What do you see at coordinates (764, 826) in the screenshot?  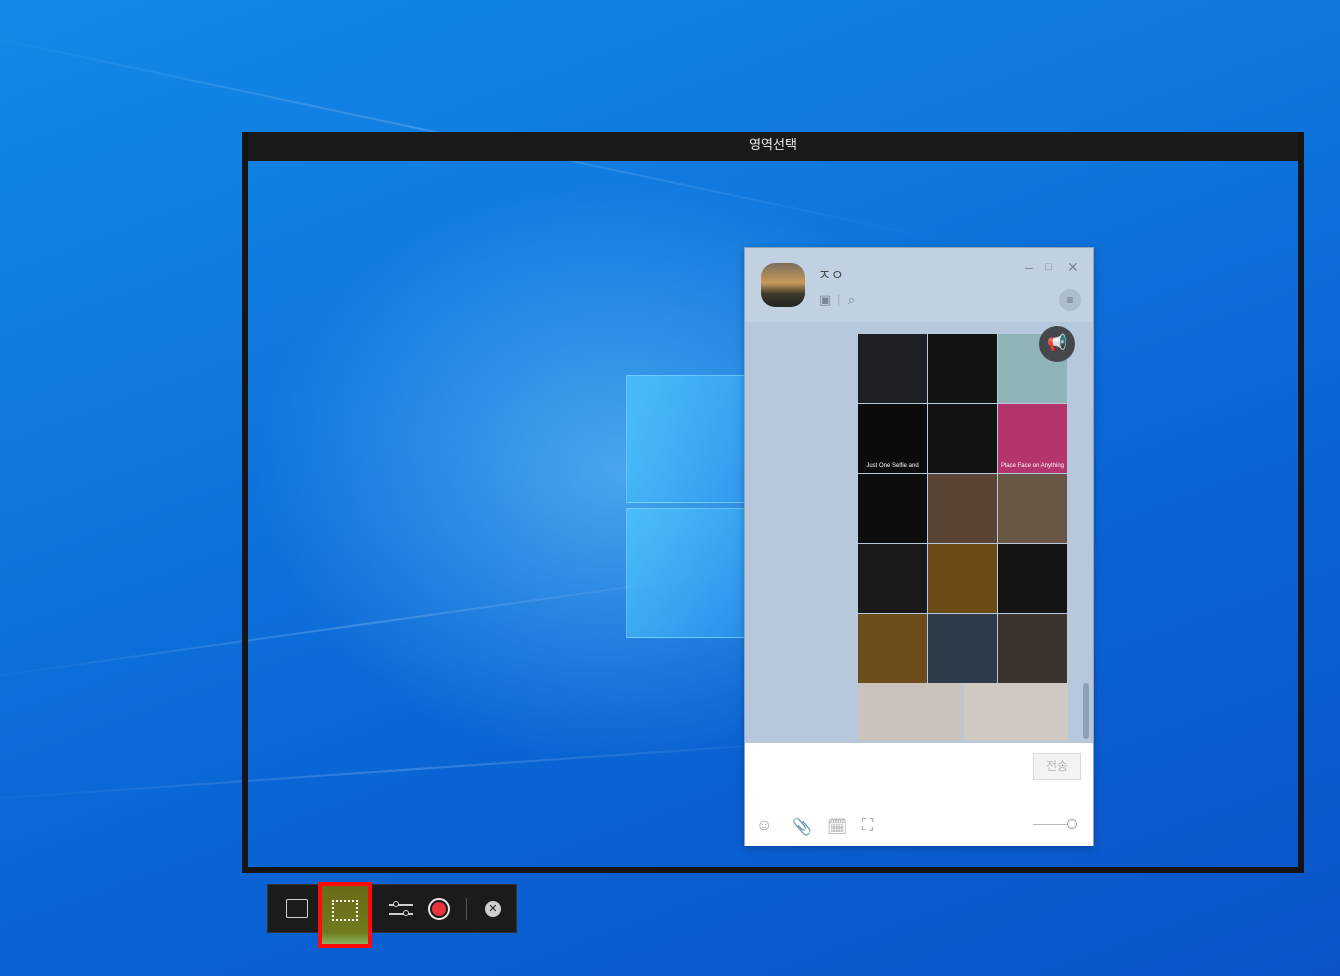 I see `emoji-icon: ☺` at bounding box center [764, 826].